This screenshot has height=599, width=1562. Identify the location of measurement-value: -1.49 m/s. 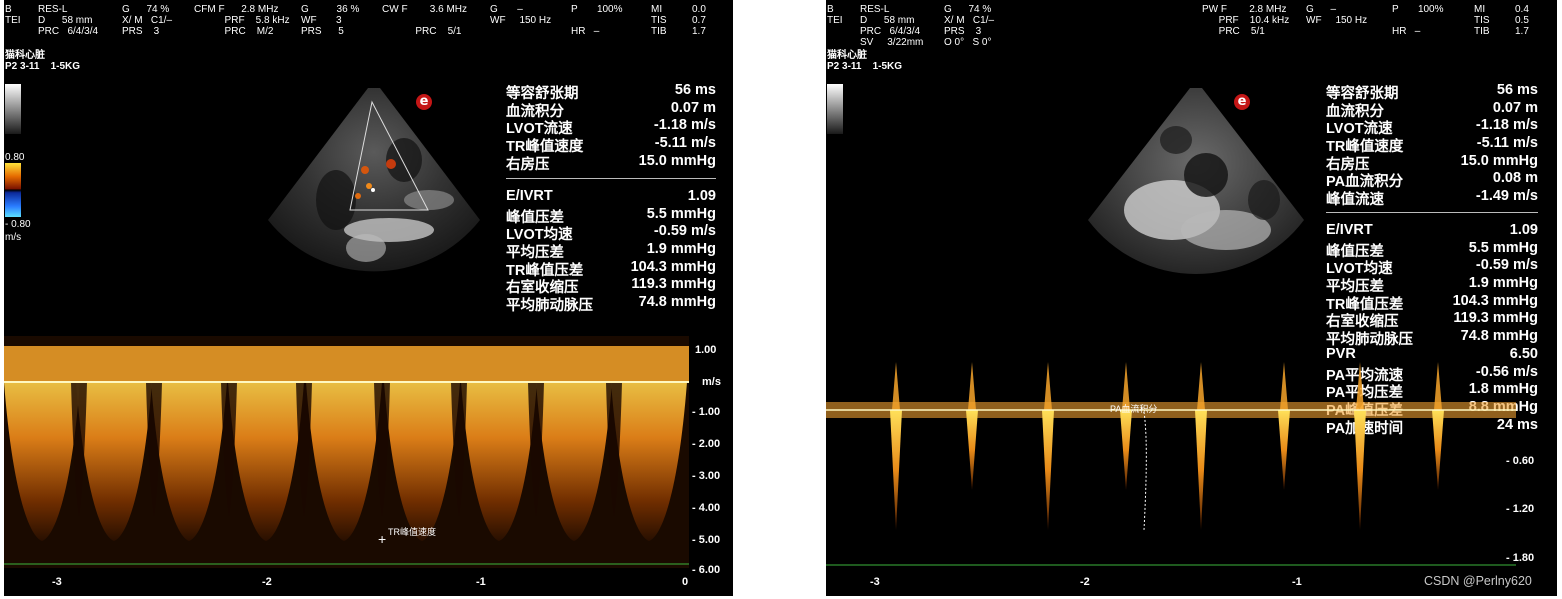
(1506, 196).